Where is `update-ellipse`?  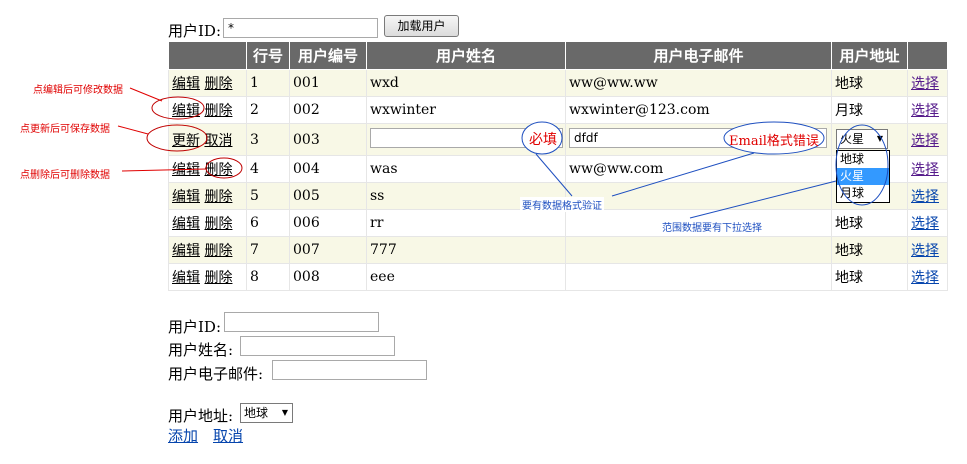
update-ellipse is located at coordinates (177, 138).